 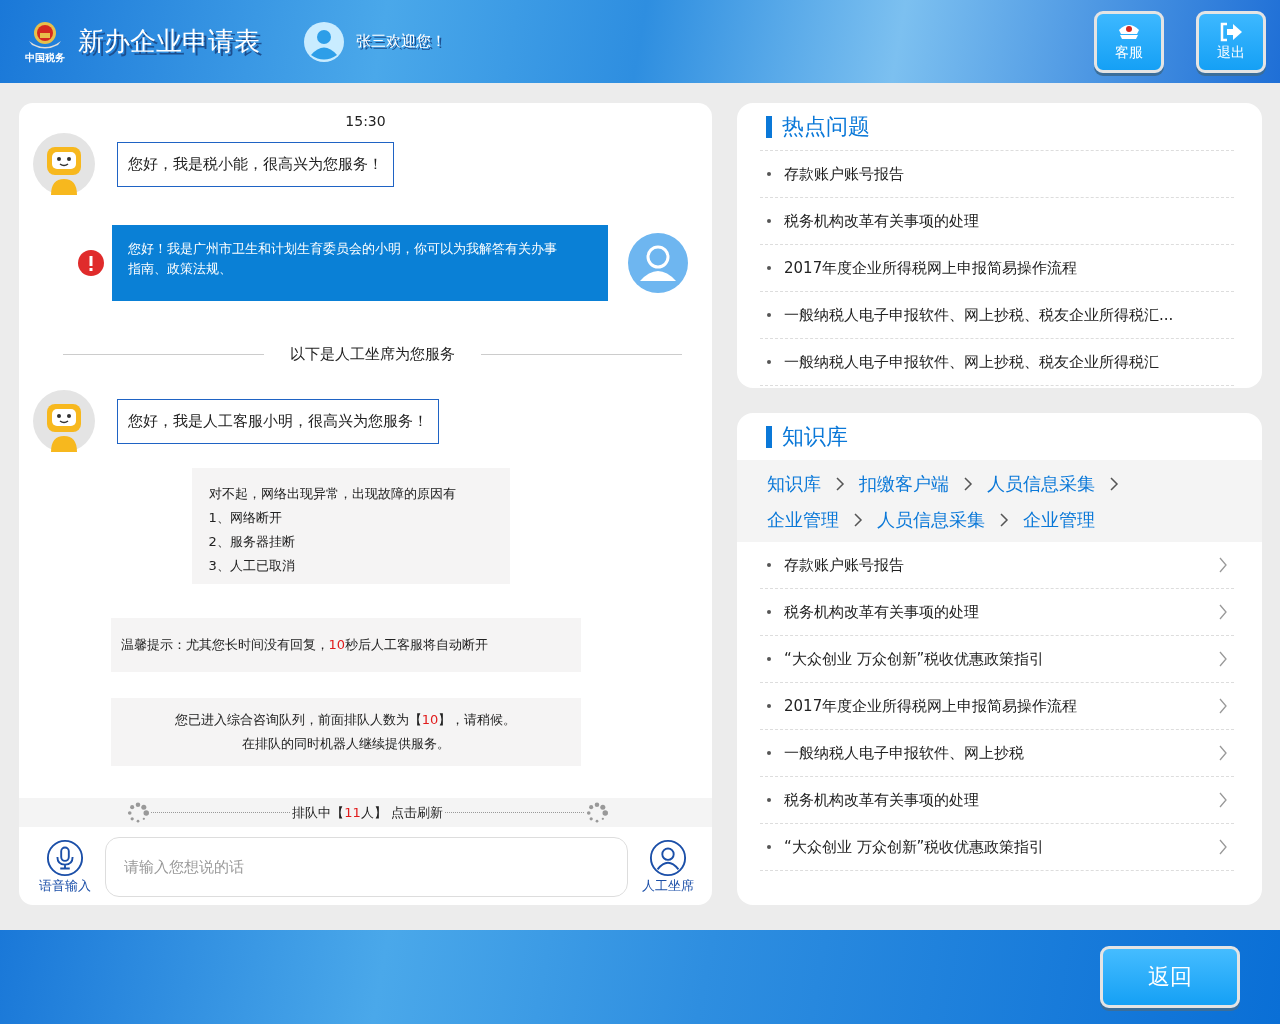 What do you see at coordinates (997, 221) in the screenshot?
I see `question-link: 税务机构改革有关事项的处理` at bounding box center [997, 221].